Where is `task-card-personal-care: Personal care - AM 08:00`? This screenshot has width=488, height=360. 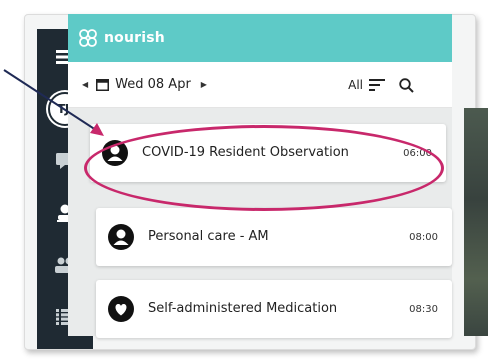
task-card-personal-care: Personal care - AM 08:00 is located at coordinates (274, 237).